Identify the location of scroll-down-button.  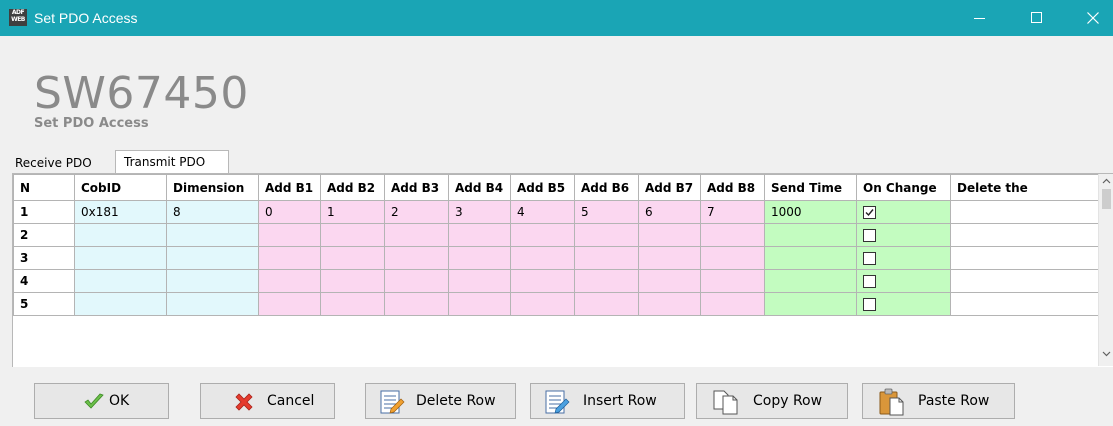
(1106, 353).